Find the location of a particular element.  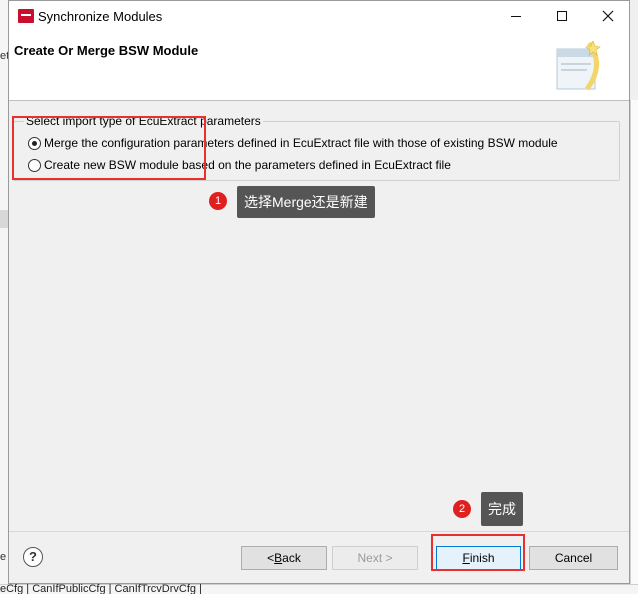

background-window-right is located at coordinates (634, 347).